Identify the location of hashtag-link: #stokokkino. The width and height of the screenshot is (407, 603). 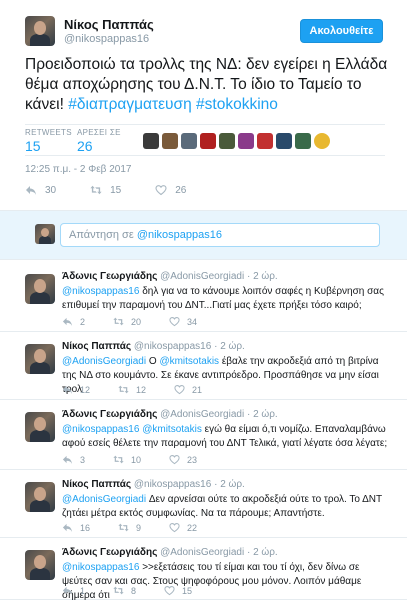
(237, 104).